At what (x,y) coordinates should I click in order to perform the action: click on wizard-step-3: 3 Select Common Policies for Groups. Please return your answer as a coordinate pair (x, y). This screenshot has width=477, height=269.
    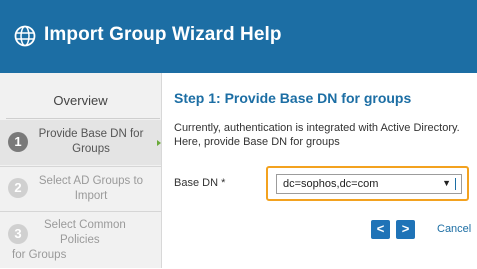
    Looking at the image, I should click on (80, 240).